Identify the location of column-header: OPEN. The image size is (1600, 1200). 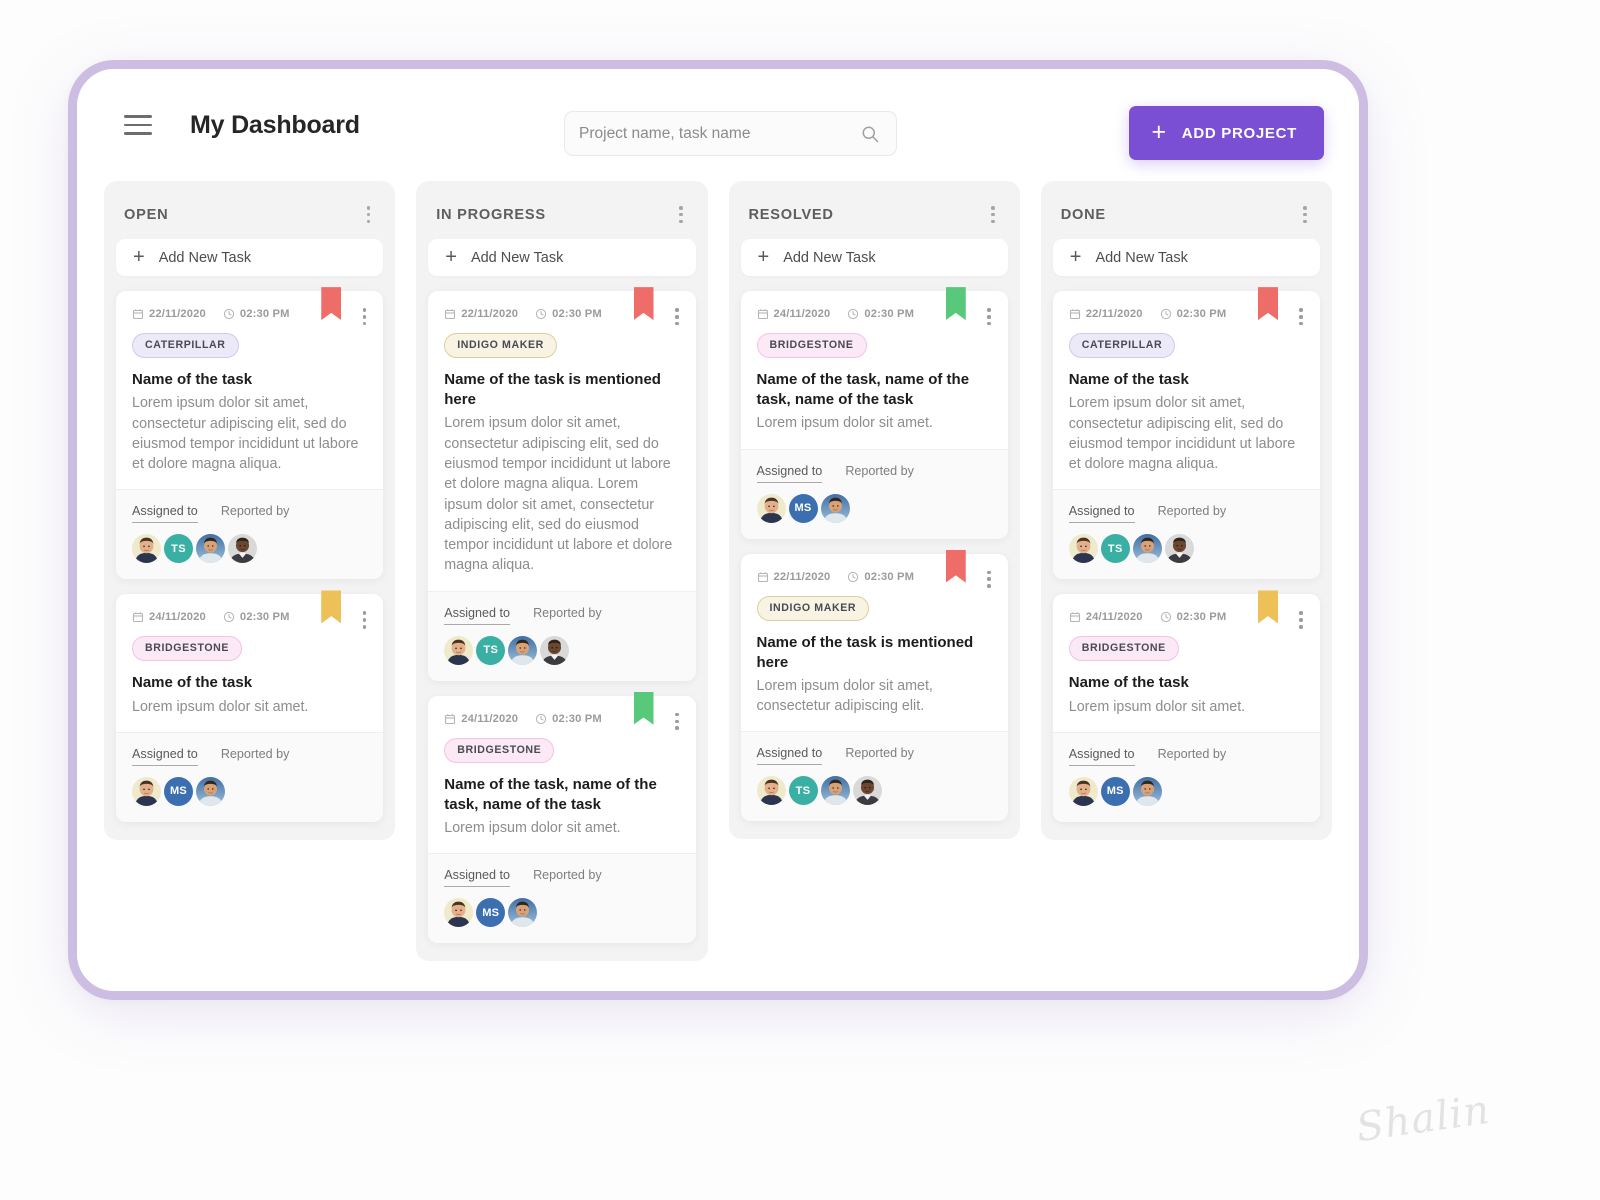
(249, 215).